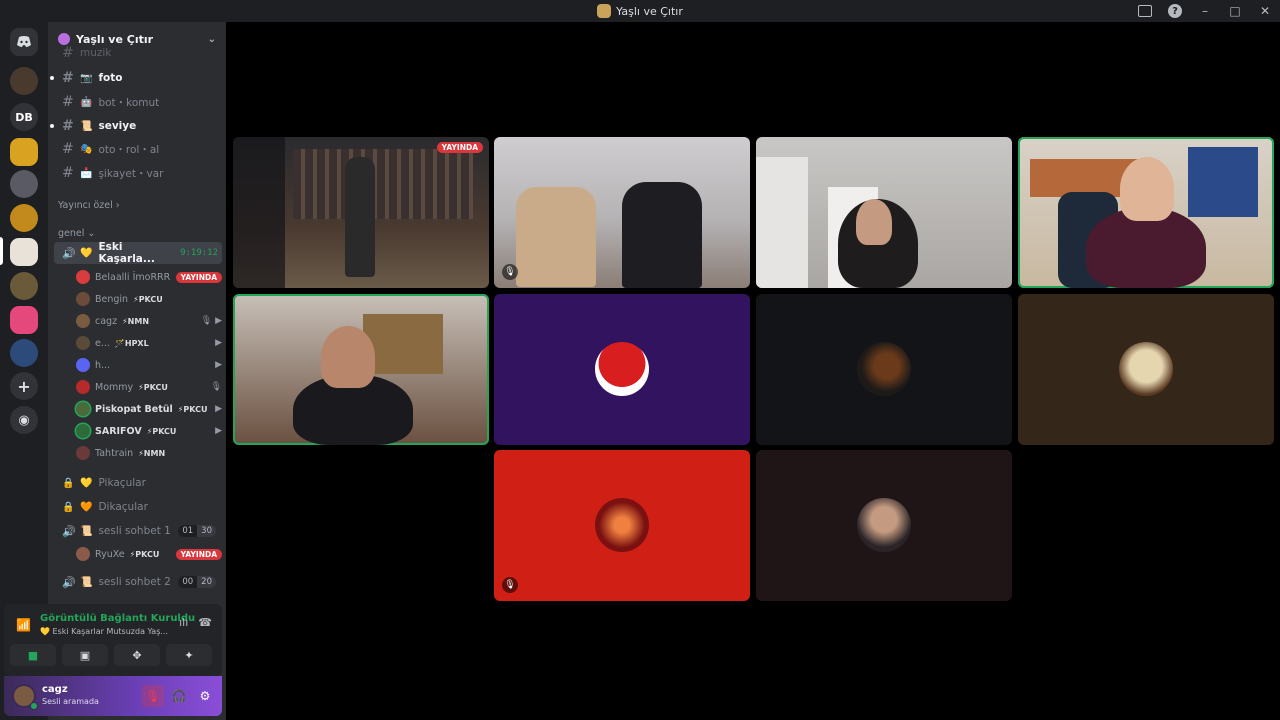  Describe the element at coordinates (23, 625) in the screenshot. I see `signal-icon: 📶` at that location.